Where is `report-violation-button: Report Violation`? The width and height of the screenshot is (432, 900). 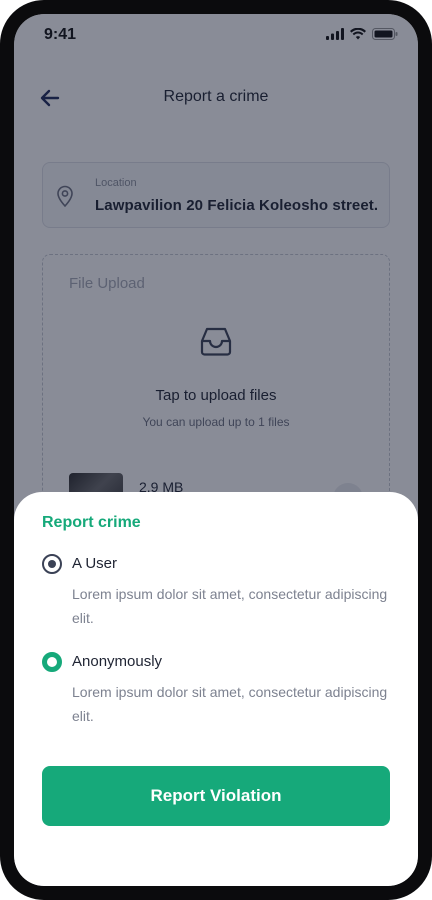
report-violation-button: Report Violation is located at coordinates (216, 796).